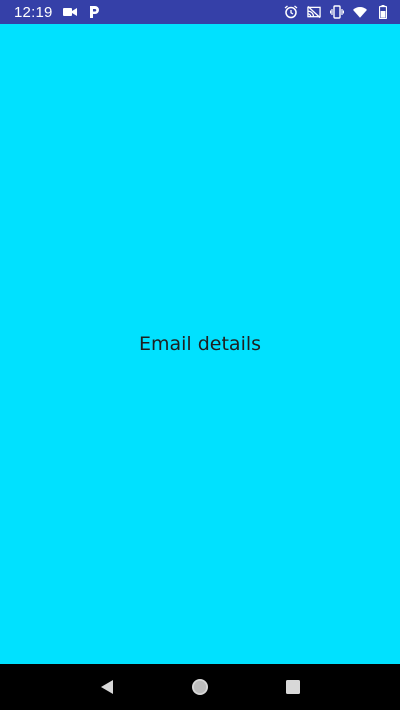 The height and width of the screenshot is (710, 400). I want to click on home-icon, so click(199, 687).